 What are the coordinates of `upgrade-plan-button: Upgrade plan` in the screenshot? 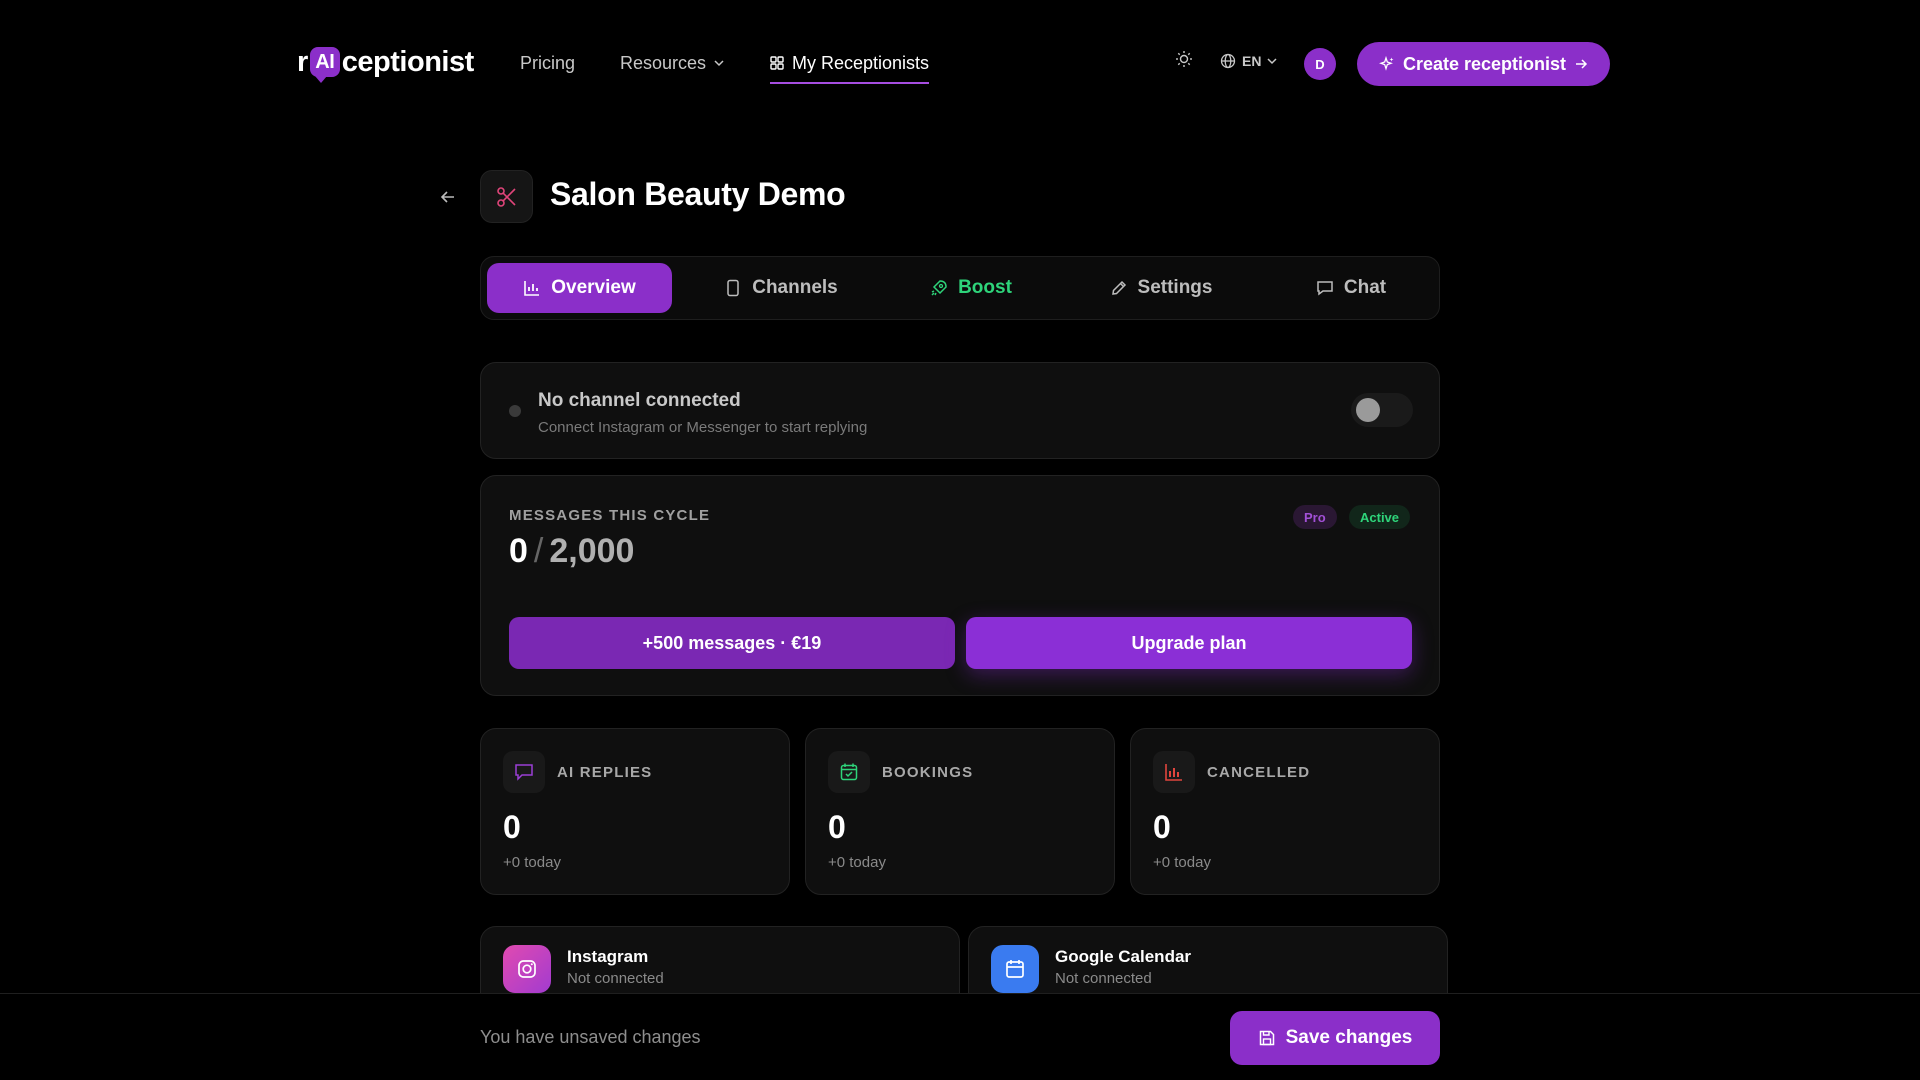 It's located at (1189, 643).